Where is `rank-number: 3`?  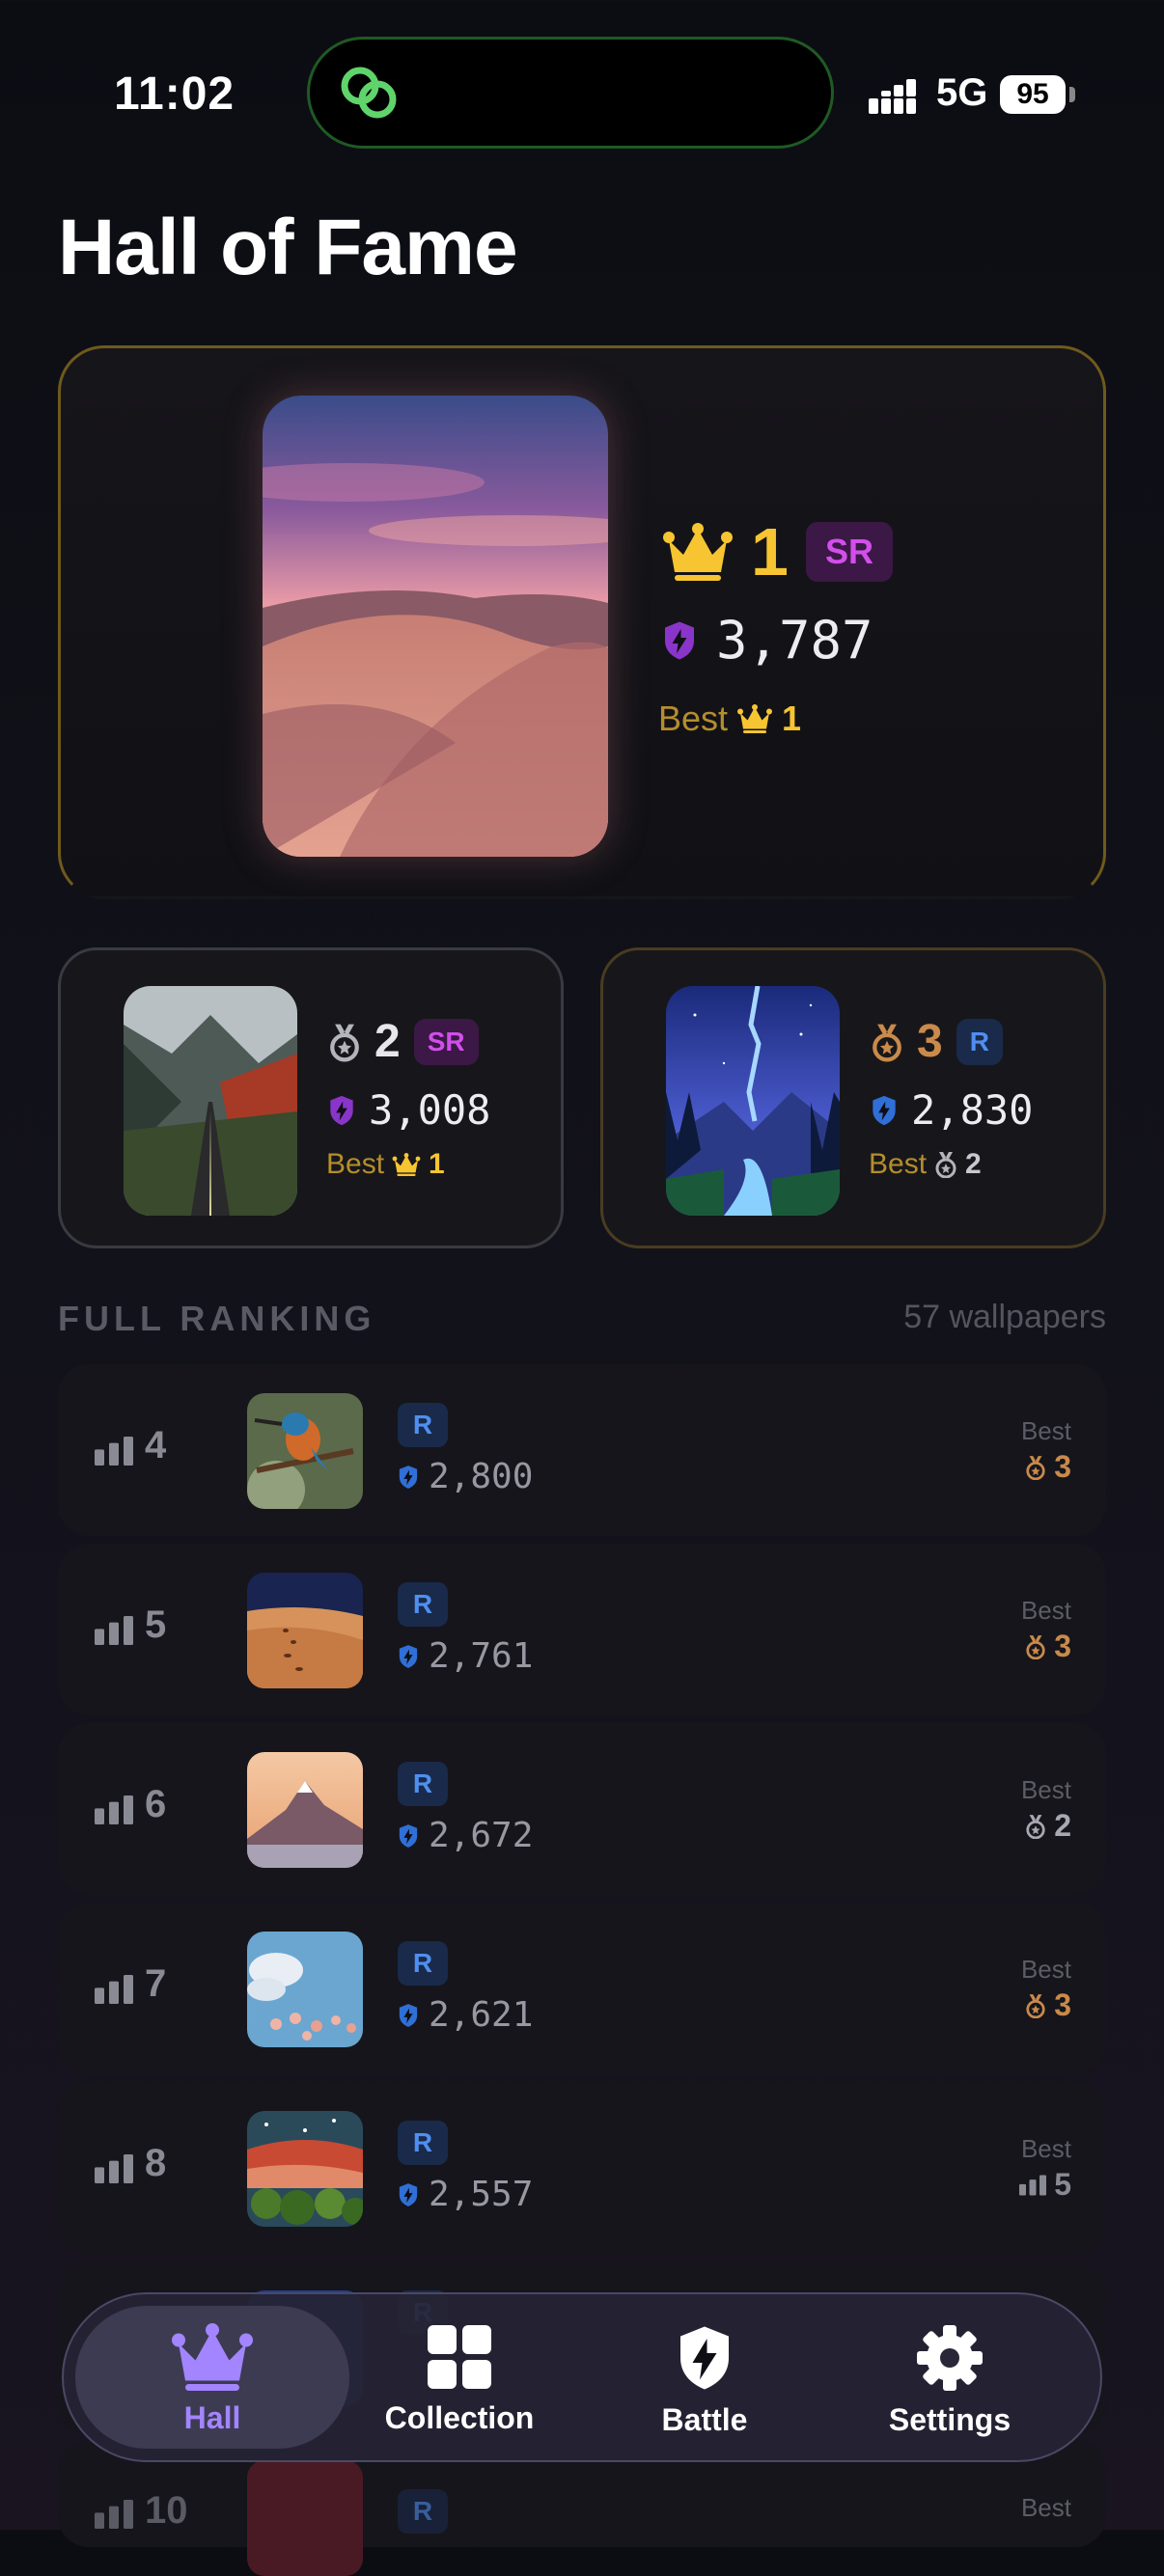
rank-number: 3 is located at coordinates (930, 1041).